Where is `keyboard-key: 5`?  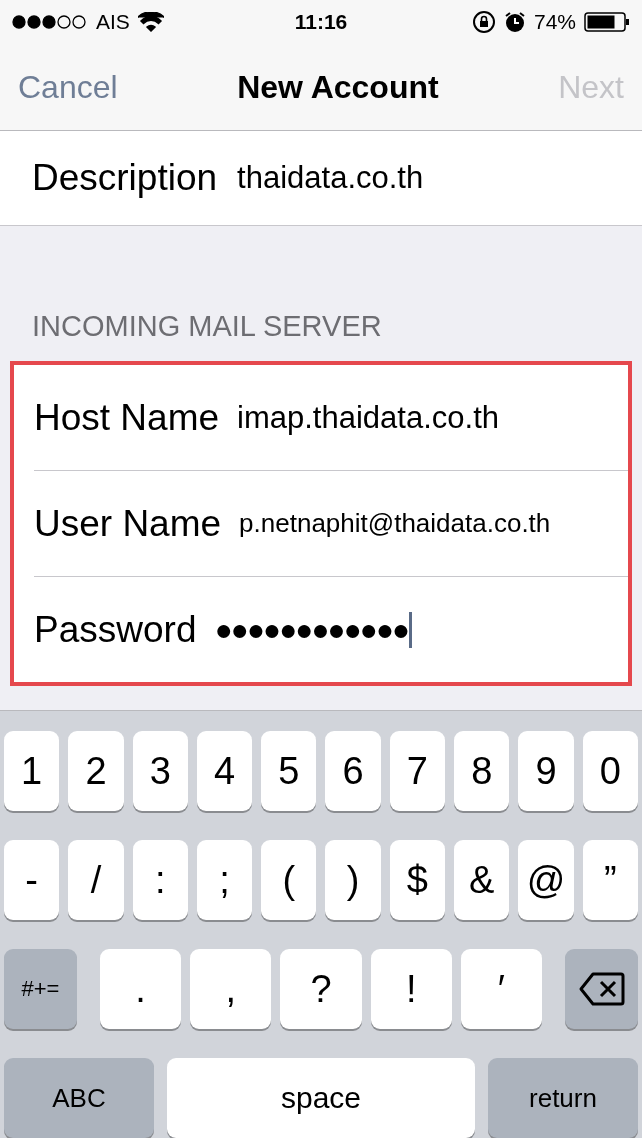
keyboard-key: 5 is located at coordinates (289, 771).